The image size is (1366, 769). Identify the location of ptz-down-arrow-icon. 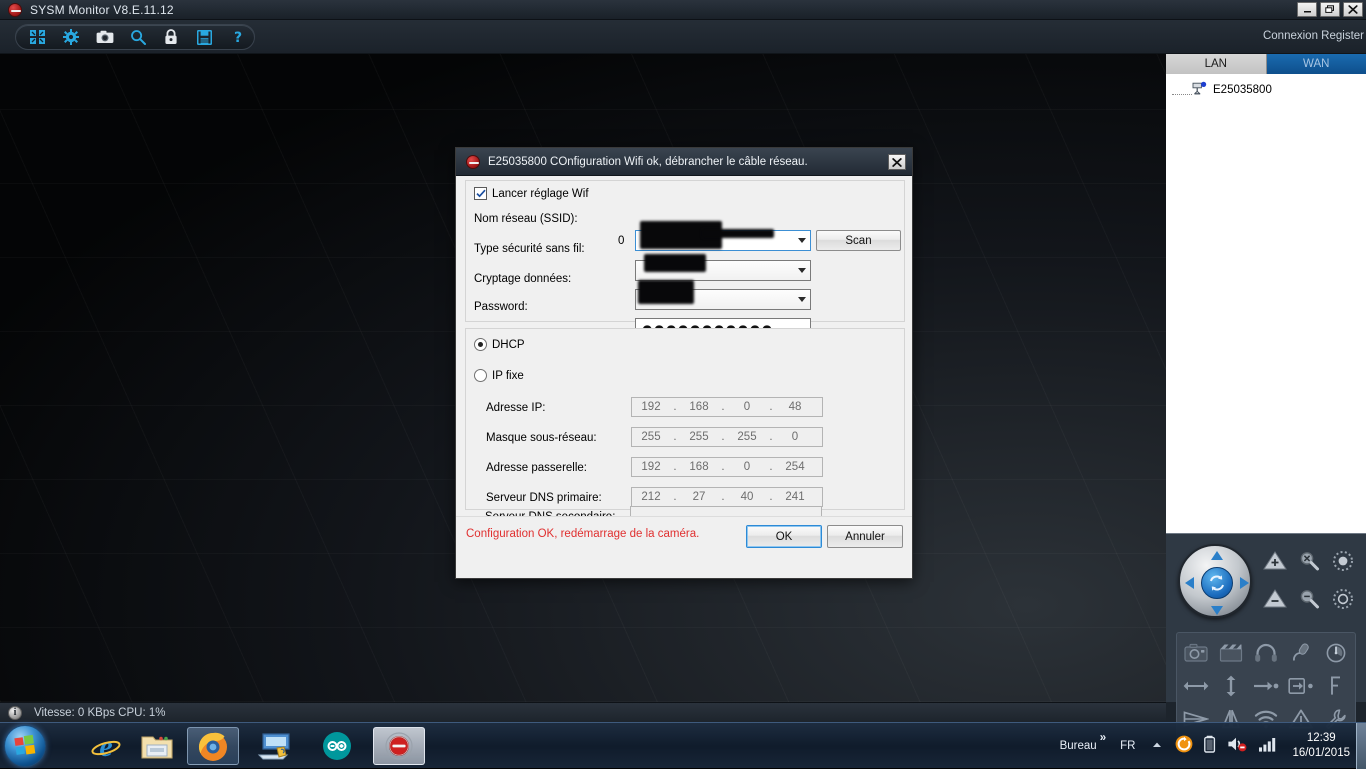
(1217, 610).